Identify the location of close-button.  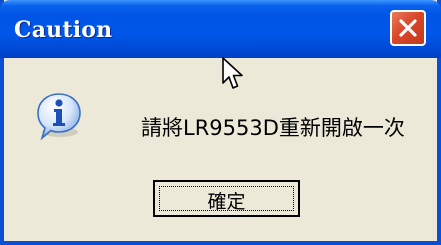
(408, 28).